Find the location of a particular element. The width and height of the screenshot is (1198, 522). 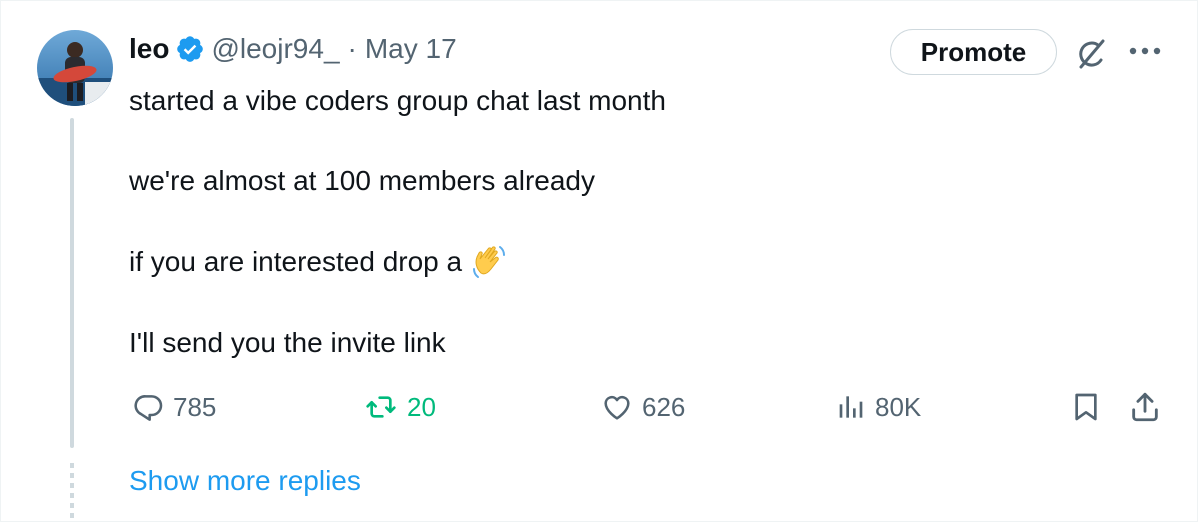

tweet-header: leo @leojr94_ · May 17 is located at coordinates (293, 49).